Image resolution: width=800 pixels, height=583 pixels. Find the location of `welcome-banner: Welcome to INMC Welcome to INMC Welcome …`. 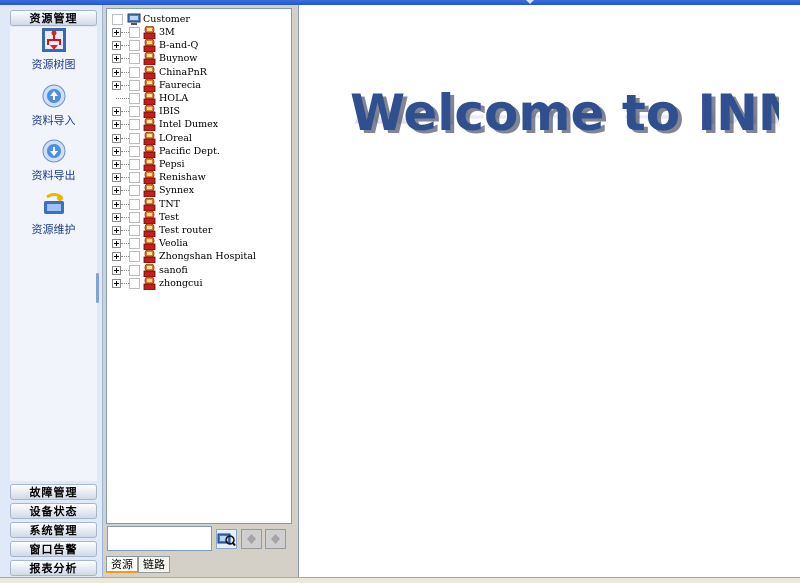

welcome-banner: Welcome to INMC Welcome to INMC Welcome … is located at coordinates (564, 114).